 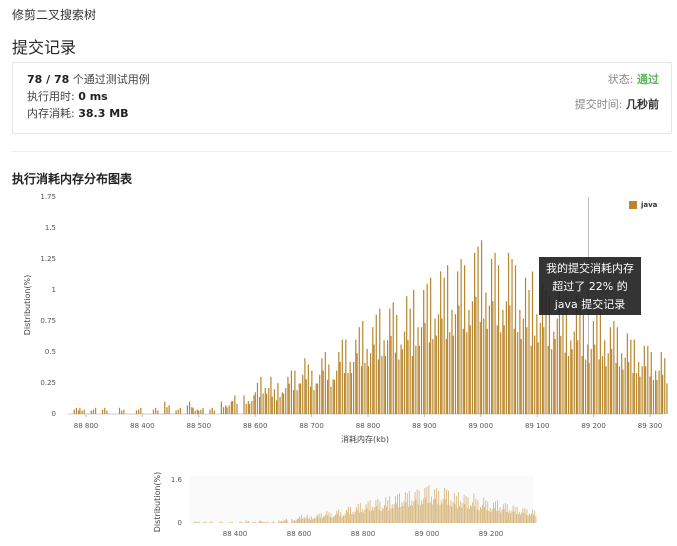 What do you see at coordinates (365, 439) in the screenshot?
I see `x-axis-title: 消耗内存(kb)` at bounding box center [365, 439].